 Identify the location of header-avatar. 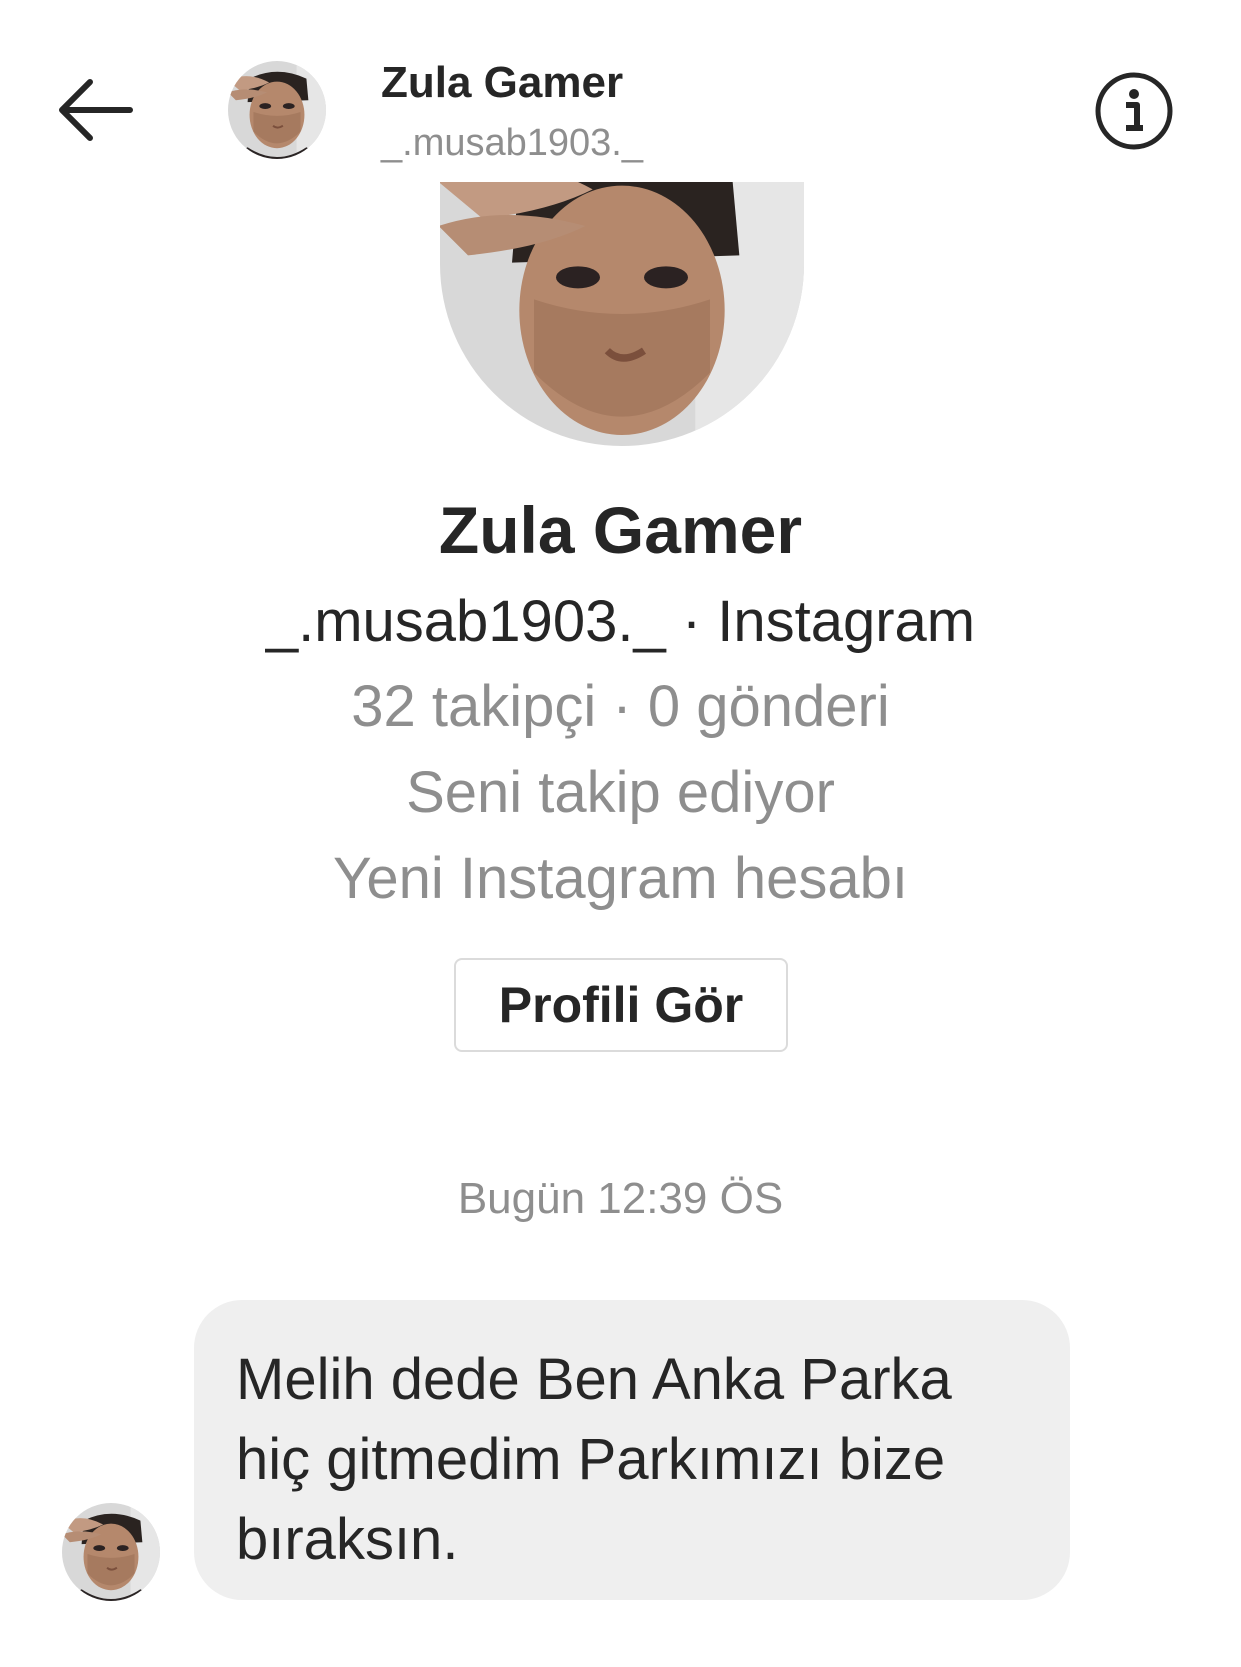
(277, 110).